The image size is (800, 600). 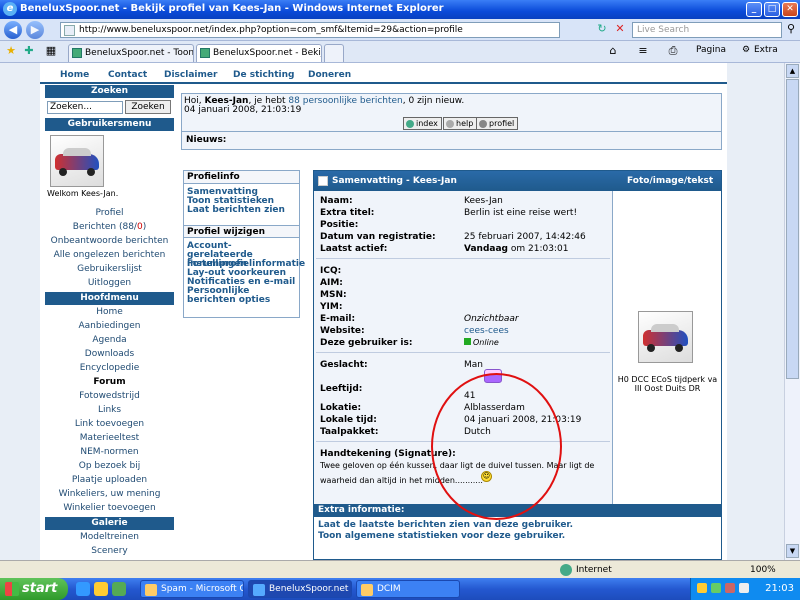 What do you see at coordinates (109, 269) in the screenshot?
I see `sidebar-item-memberlist: Gebruikerslijst` at bounding box center [109, 269].